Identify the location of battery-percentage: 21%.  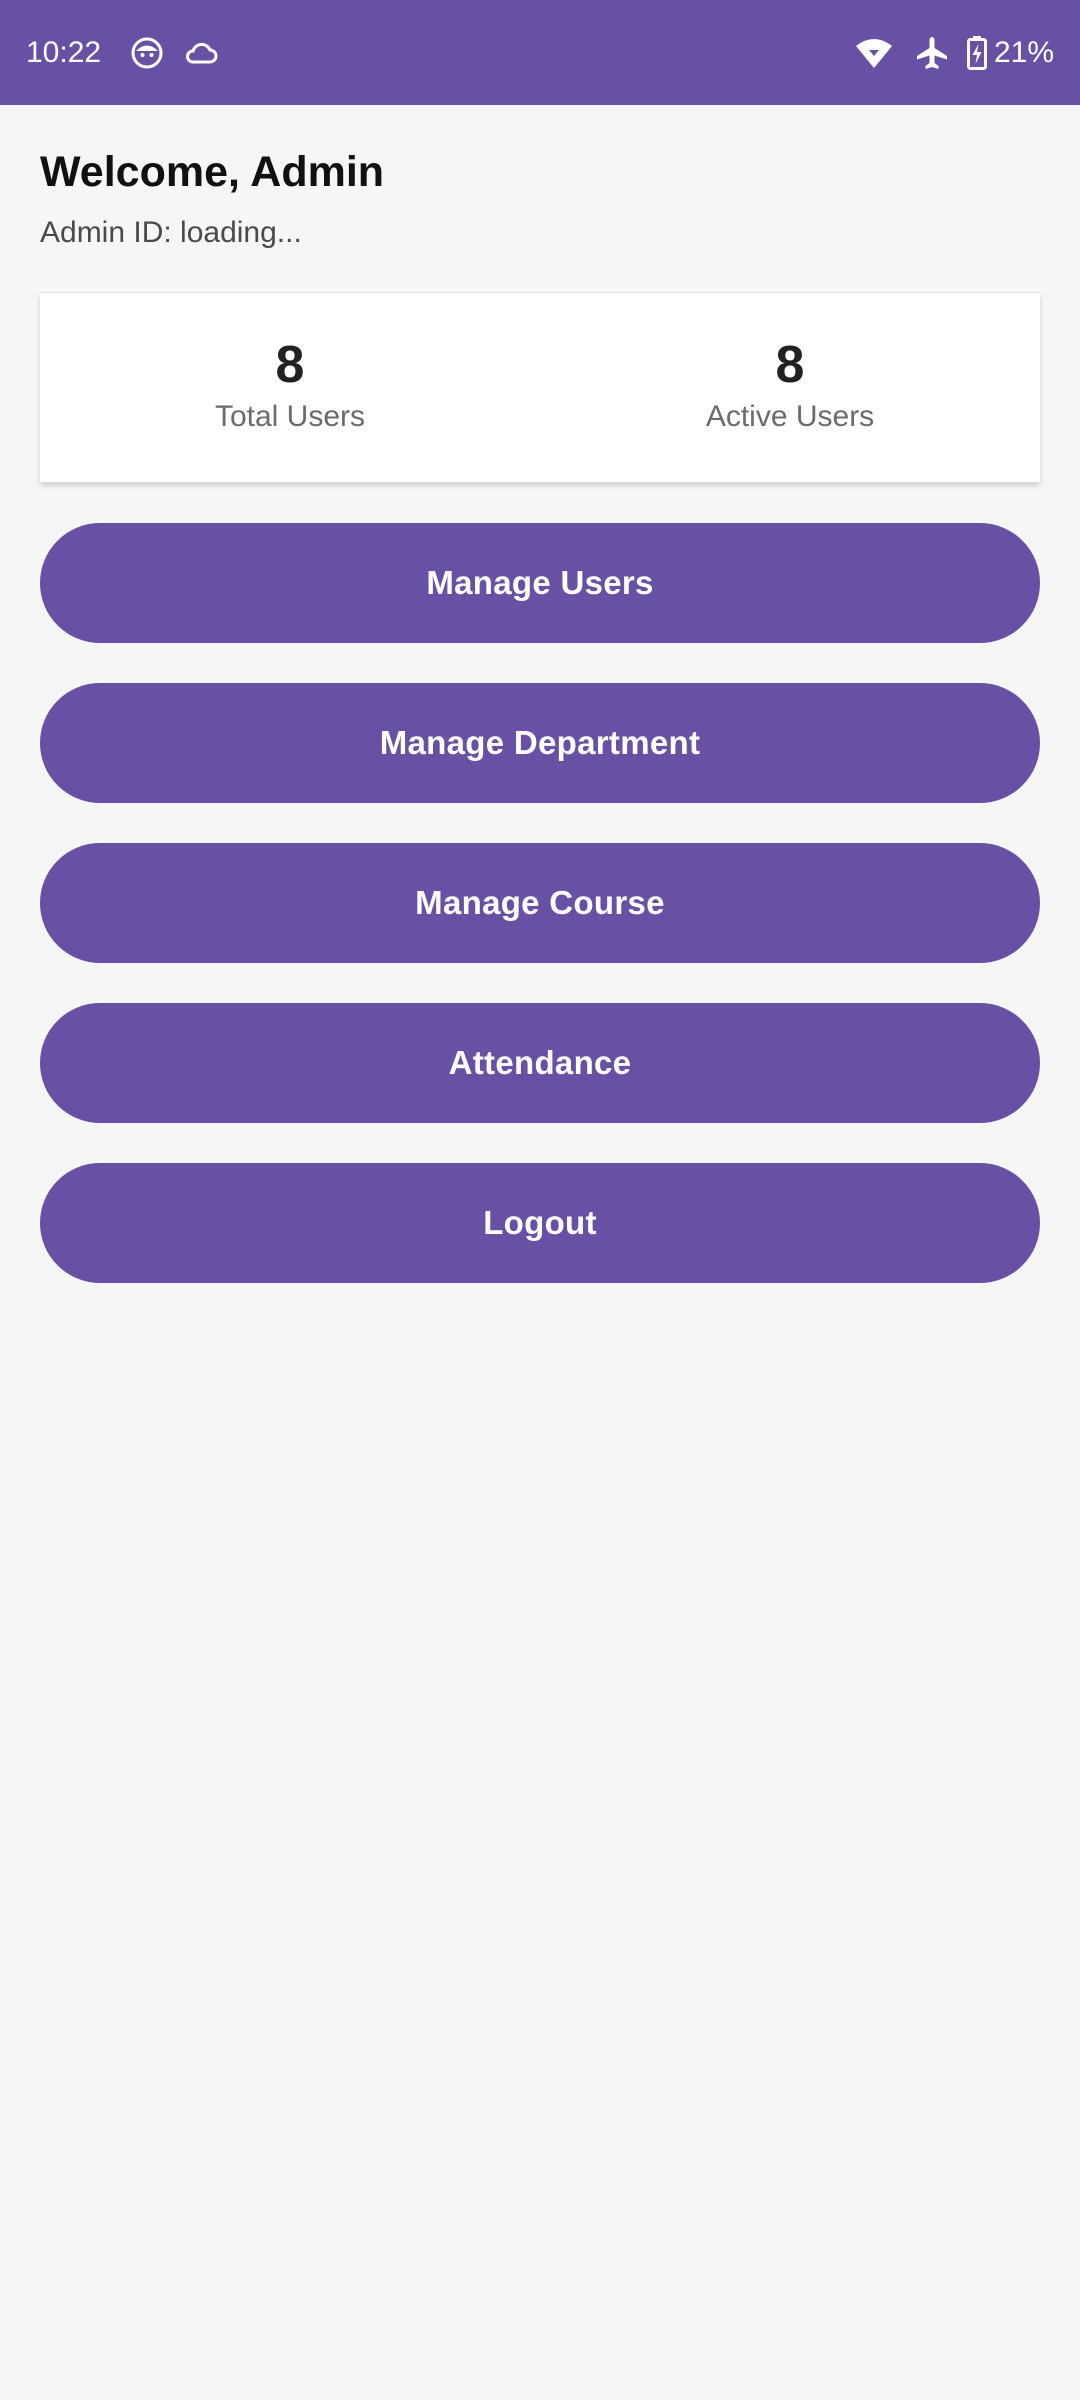
(1023, 52).